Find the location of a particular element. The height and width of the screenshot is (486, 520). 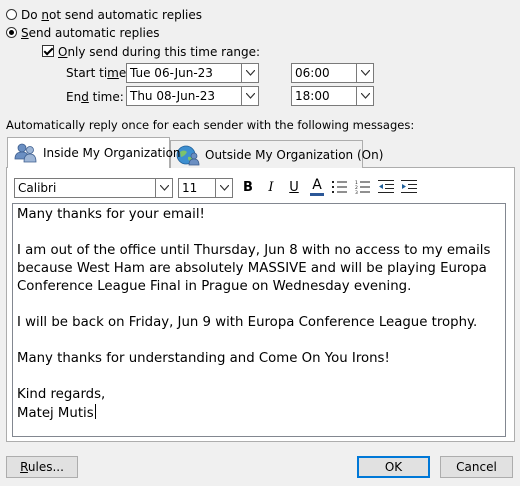

font-name-dropdown is located at coordinates (164, 188).